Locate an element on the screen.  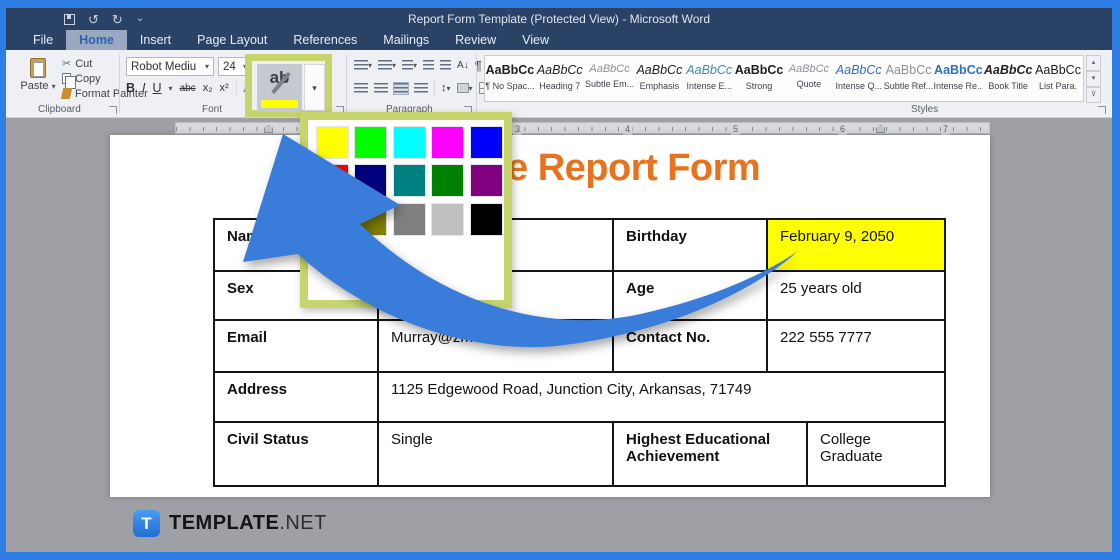
line-spacing-button: ↕ ▾ is located at coordinates (446, 88).